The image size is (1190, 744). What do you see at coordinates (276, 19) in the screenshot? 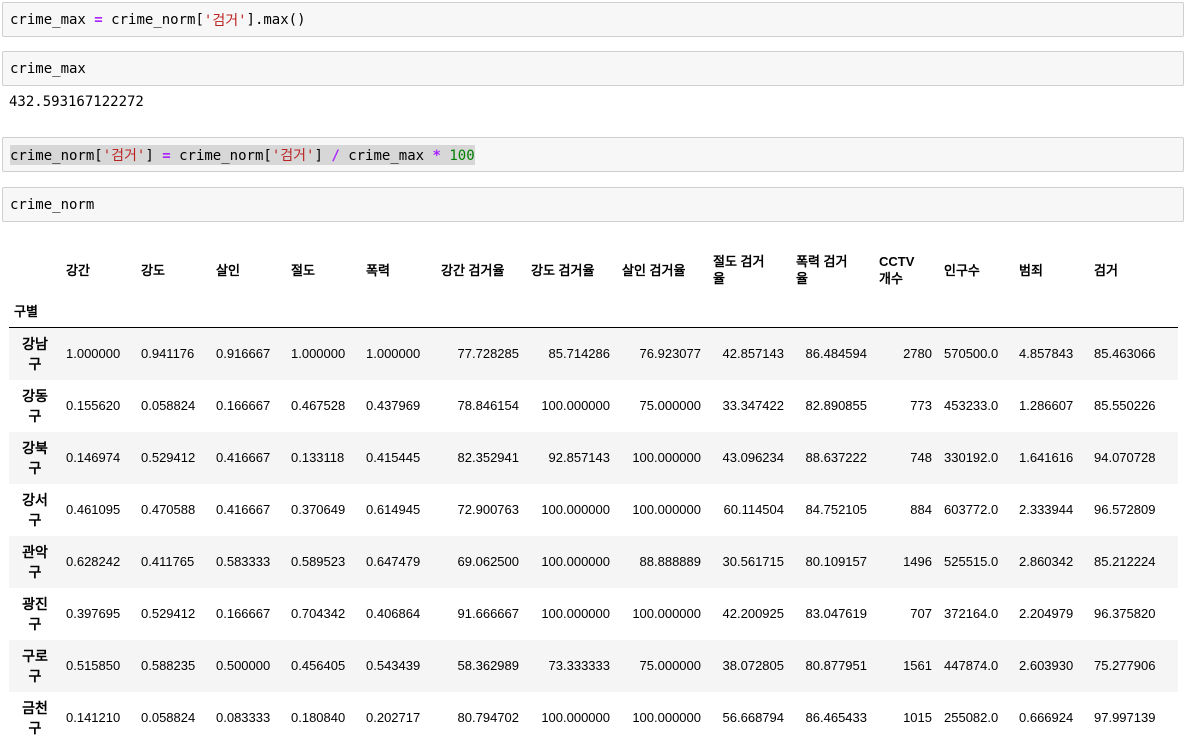
I see `code-token: ].max()` at bounding box center [276, 19].